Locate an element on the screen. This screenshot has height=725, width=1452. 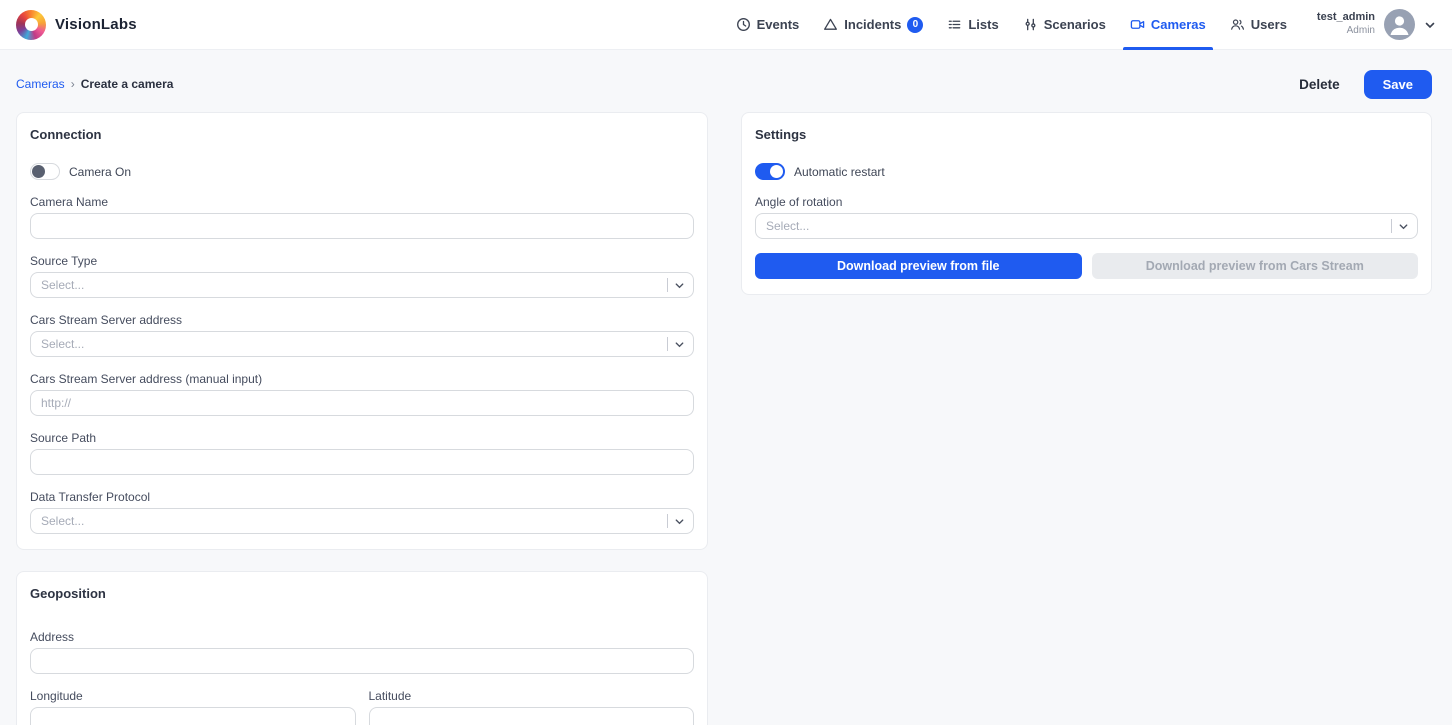
download-preview-from-cars-stream-button: Download preview from Cars Stream is located at coordinates (1254, 266).